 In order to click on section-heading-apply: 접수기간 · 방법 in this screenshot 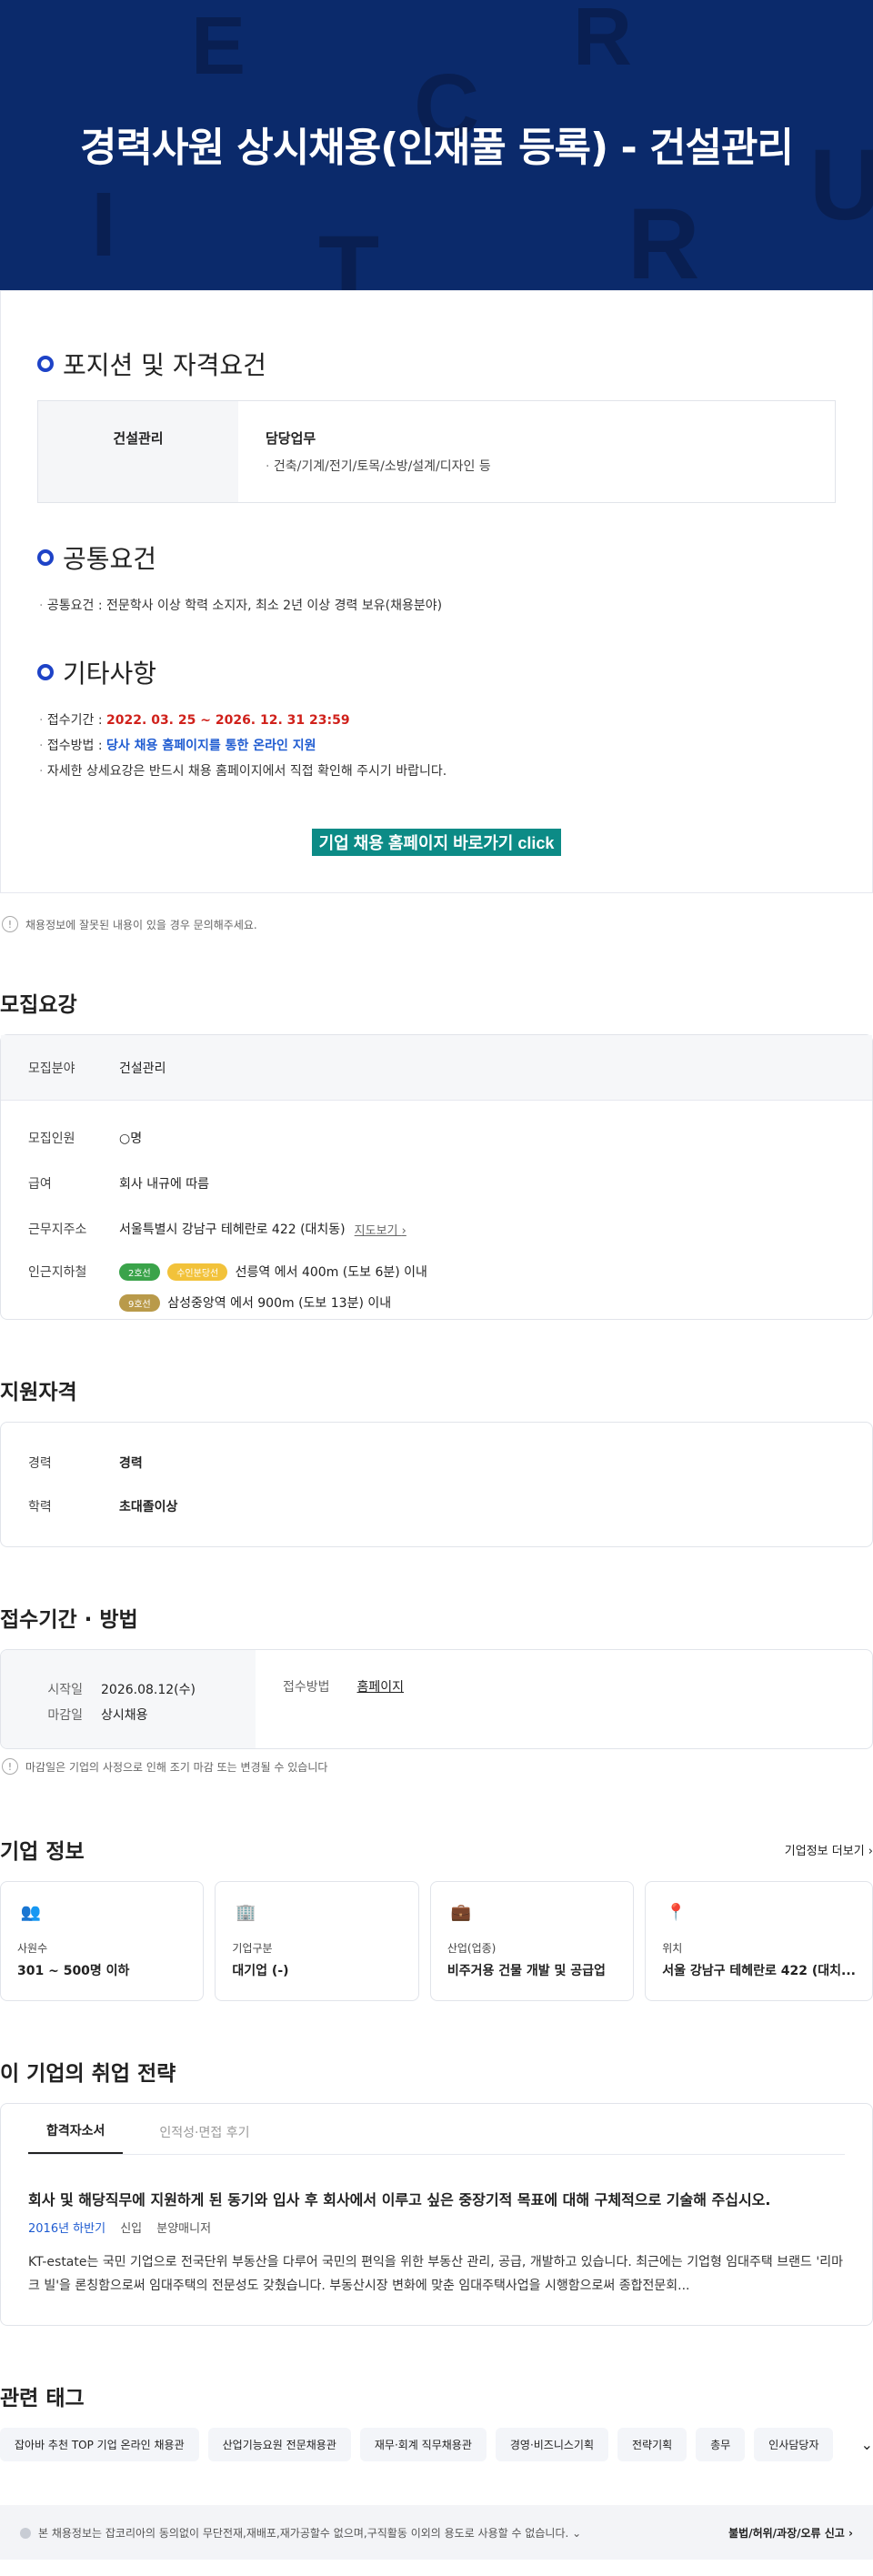, I will do `click(69, 1620)`.